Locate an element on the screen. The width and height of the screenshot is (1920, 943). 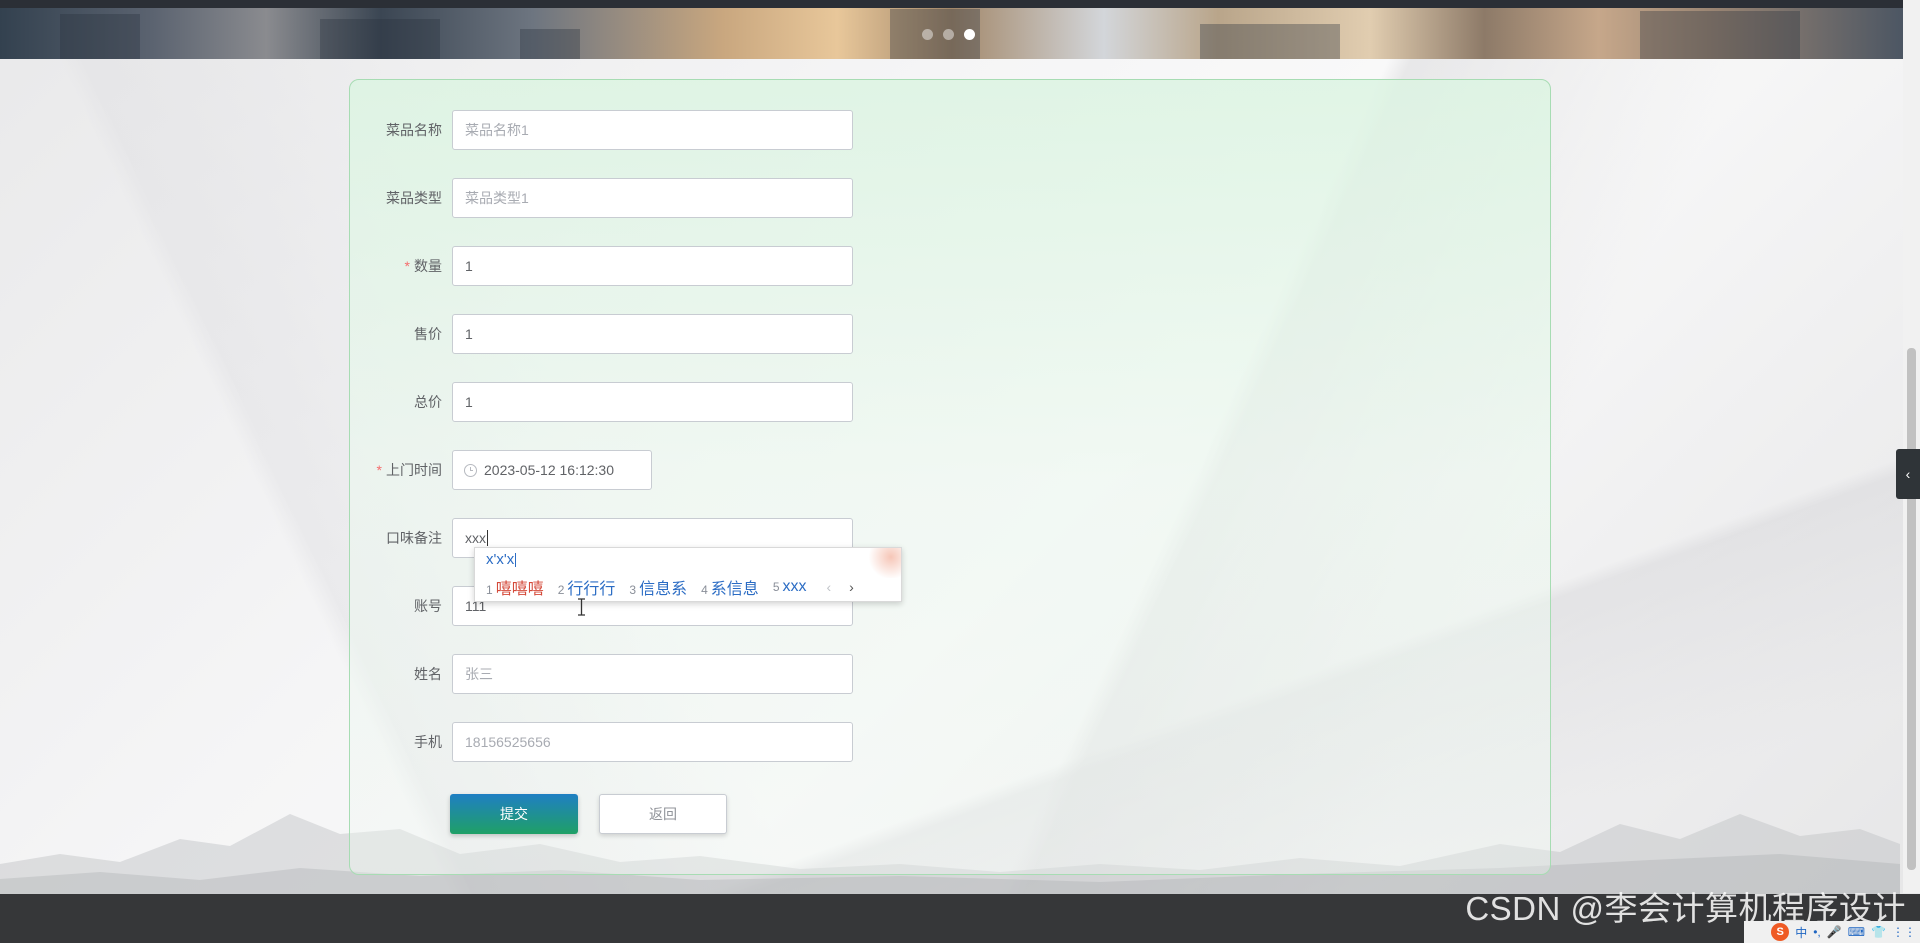
field-label: 账号 is located at coordinates (428, 606).